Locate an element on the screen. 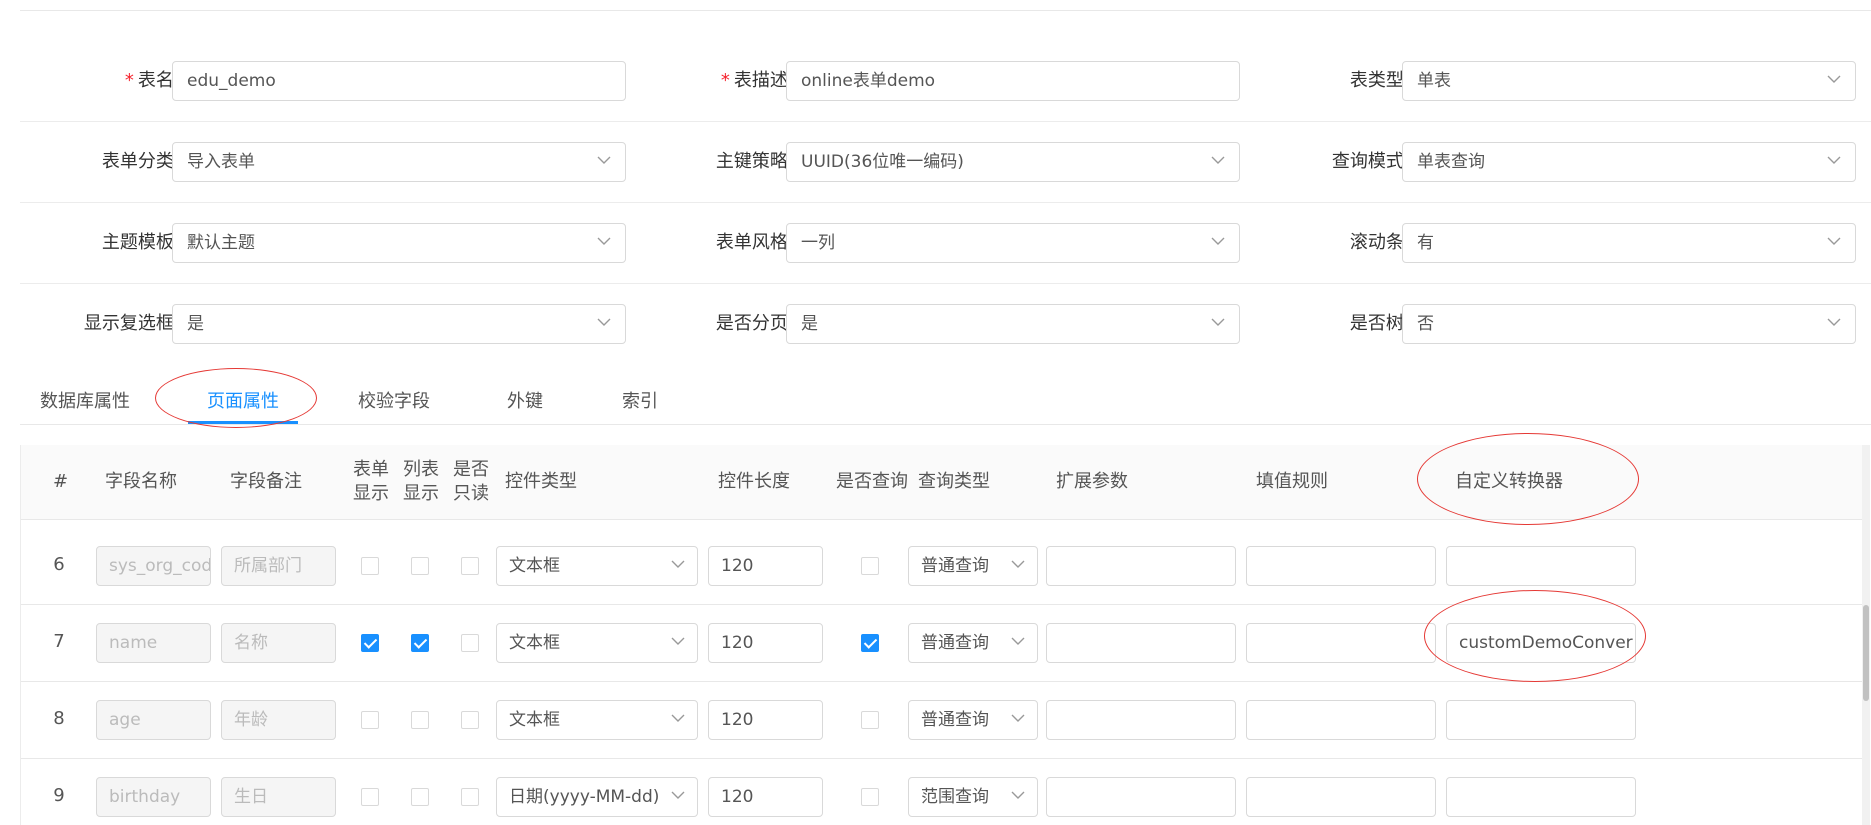  form-label: 主键策略: is located at coordinates (756, 162).